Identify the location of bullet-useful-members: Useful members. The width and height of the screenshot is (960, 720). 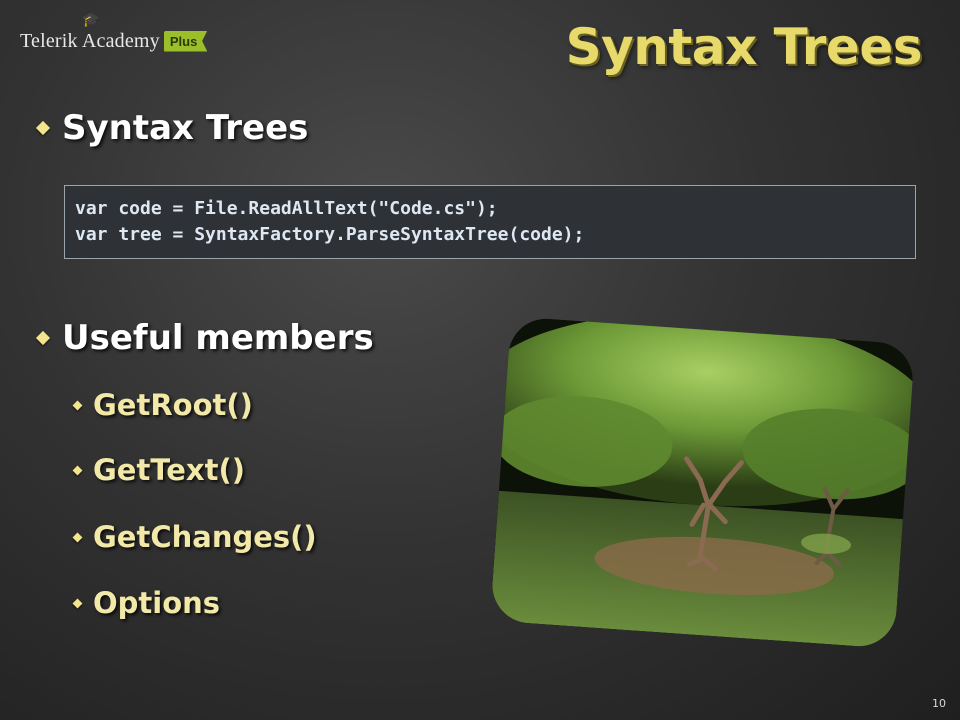
(204, 338).